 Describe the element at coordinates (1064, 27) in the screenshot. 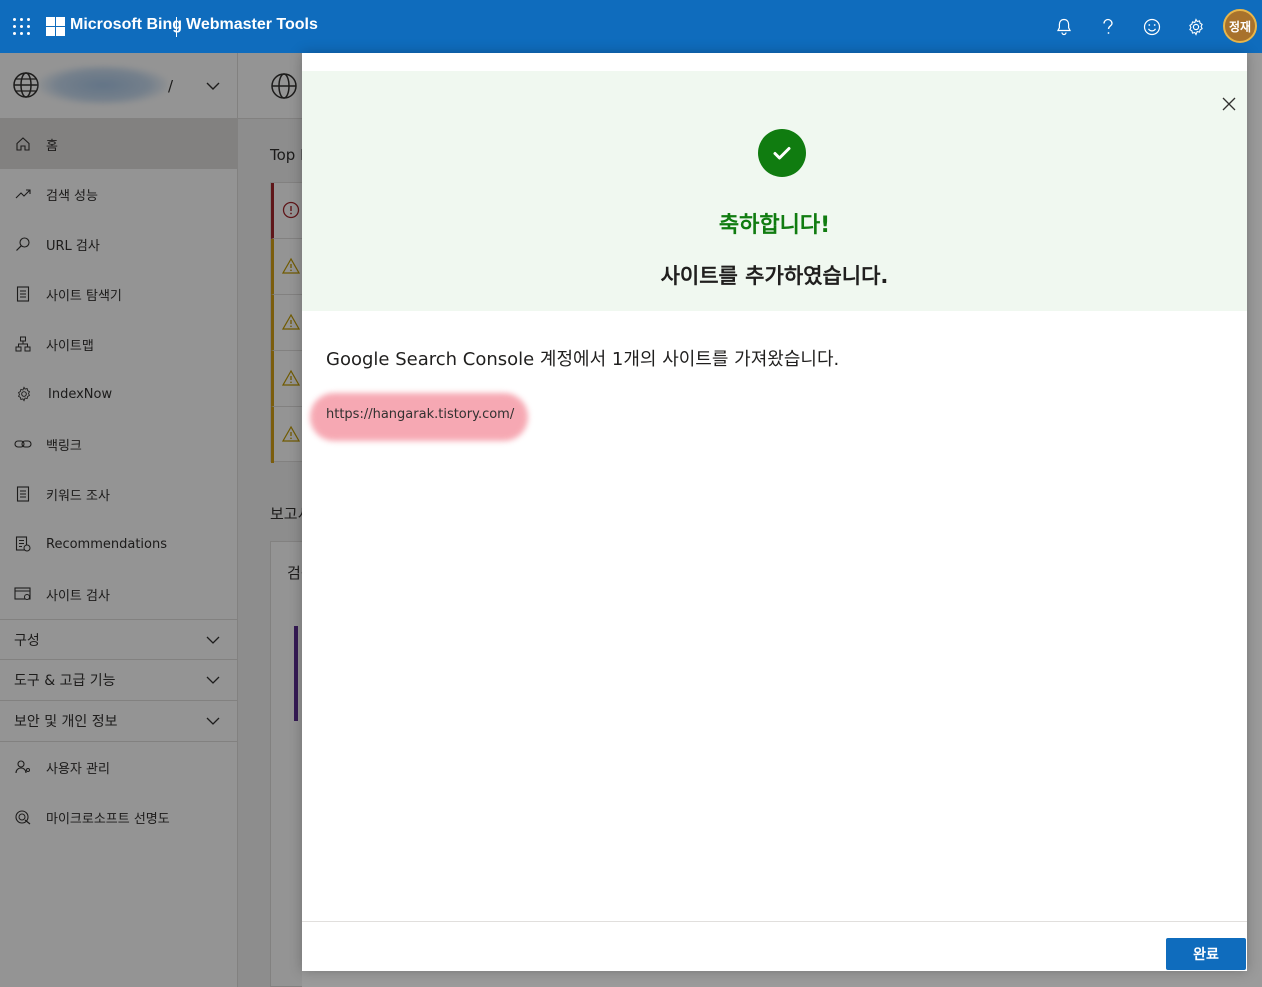

I see `bell-icon` at that location.